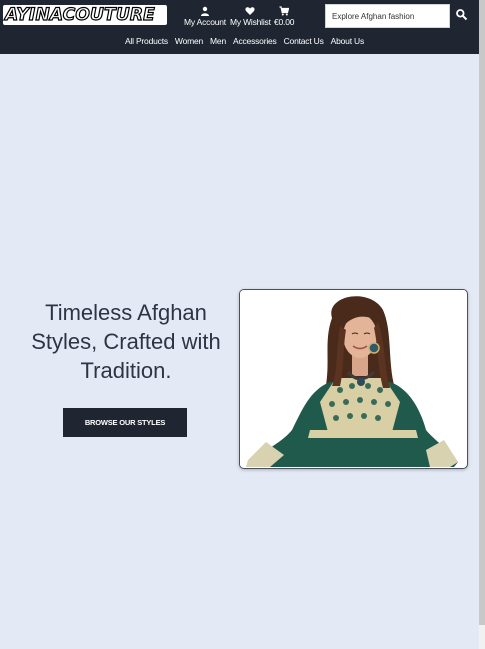 This screenshot has height=649, width=485. What do you see at coordinates (146, 41) in the screenshot?
I see `nav-all-products: All Products` at bounding box center [146, 41].